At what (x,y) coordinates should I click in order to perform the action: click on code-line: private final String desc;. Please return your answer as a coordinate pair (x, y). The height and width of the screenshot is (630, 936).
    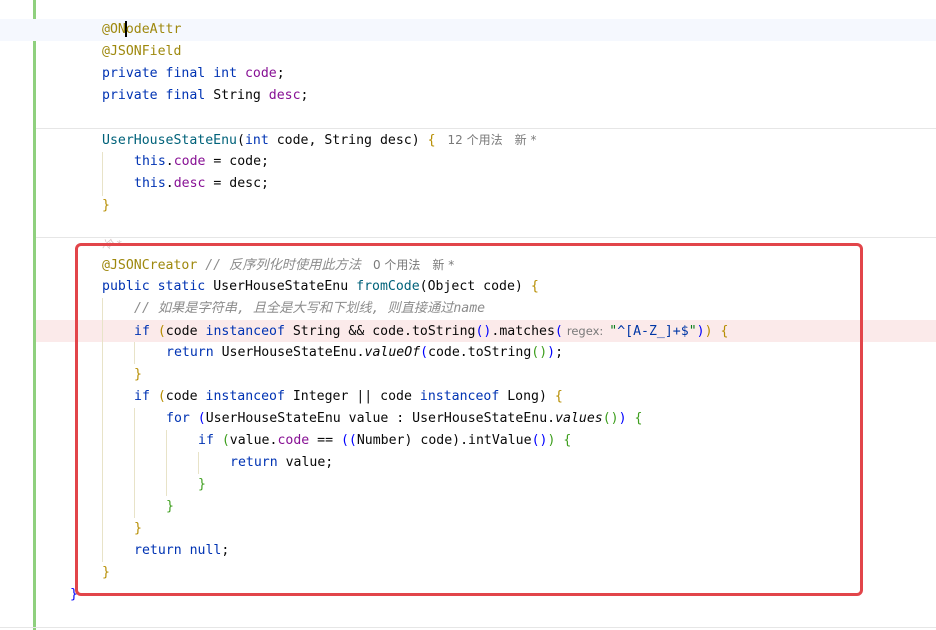
    Looking at the image, I should click on (205, 96).